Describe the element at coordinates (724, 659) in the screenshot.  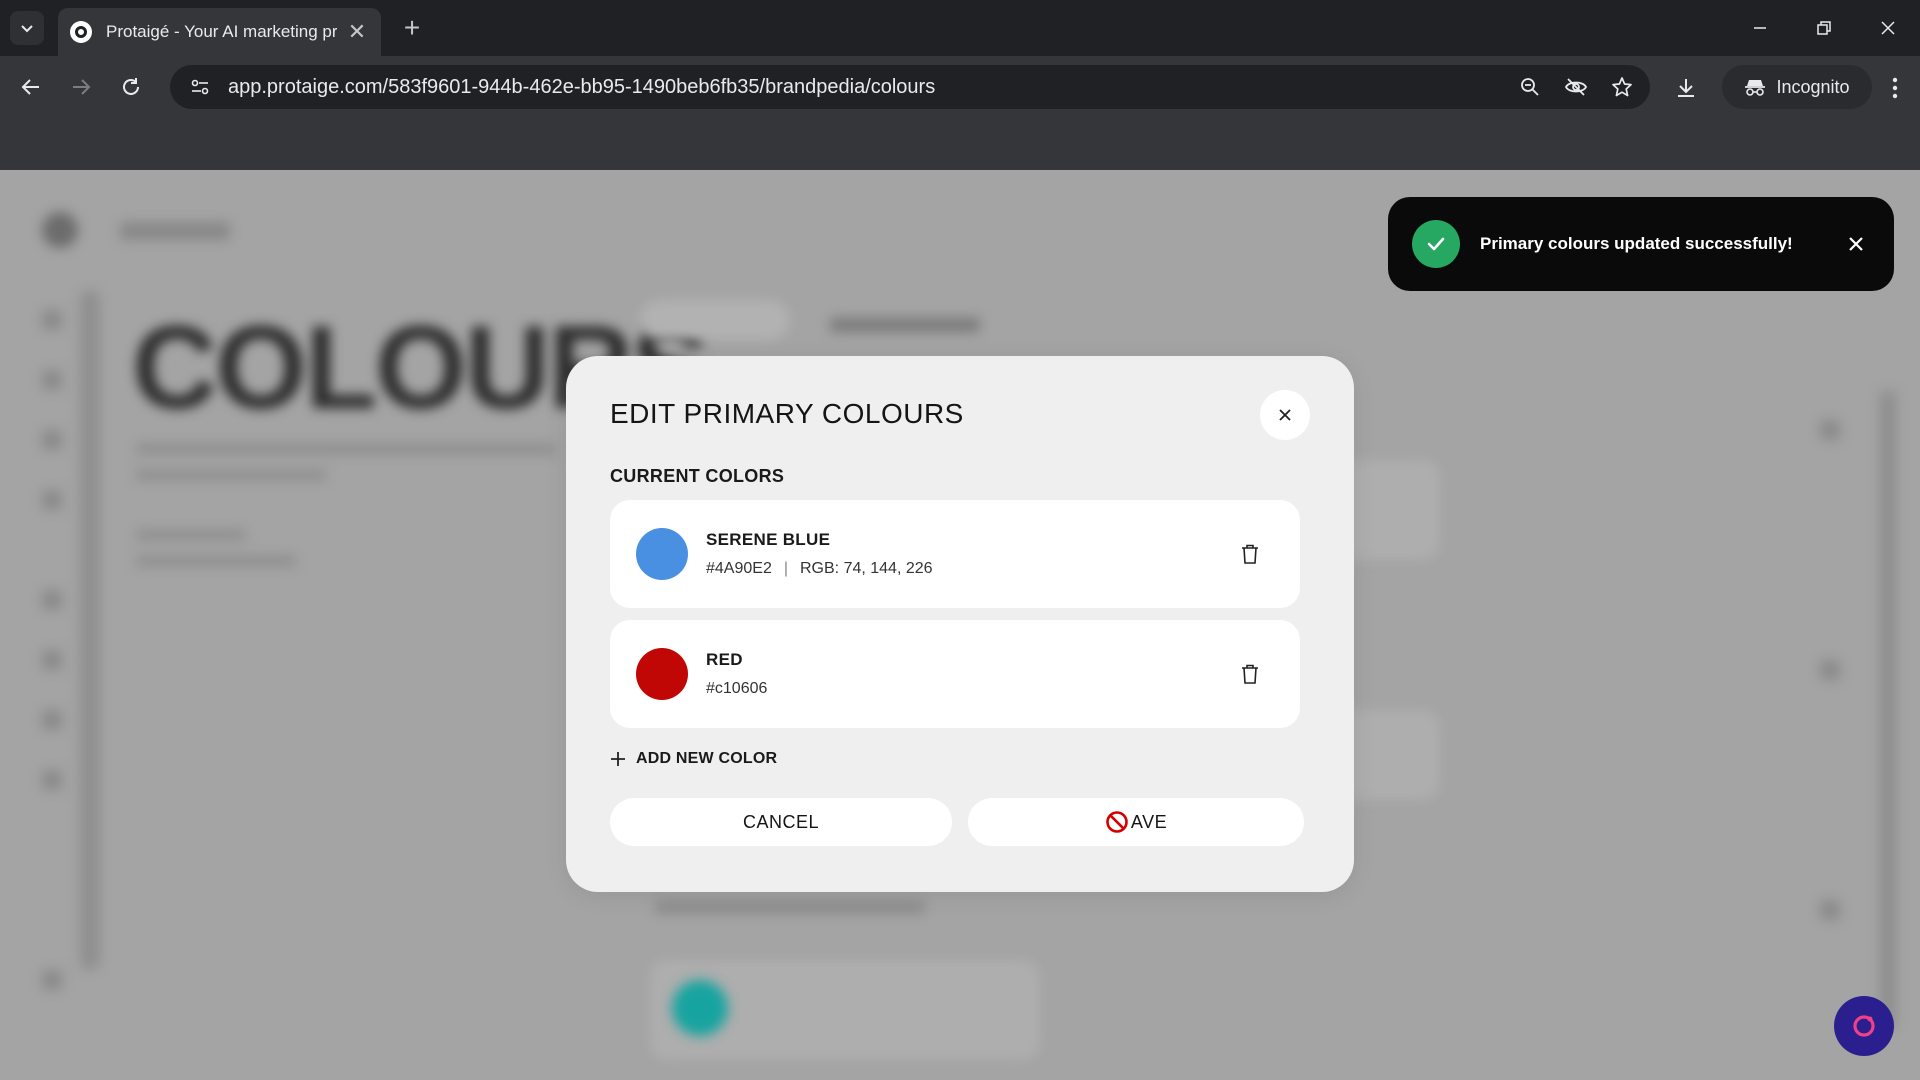
I see `color-name: RED` at that location.